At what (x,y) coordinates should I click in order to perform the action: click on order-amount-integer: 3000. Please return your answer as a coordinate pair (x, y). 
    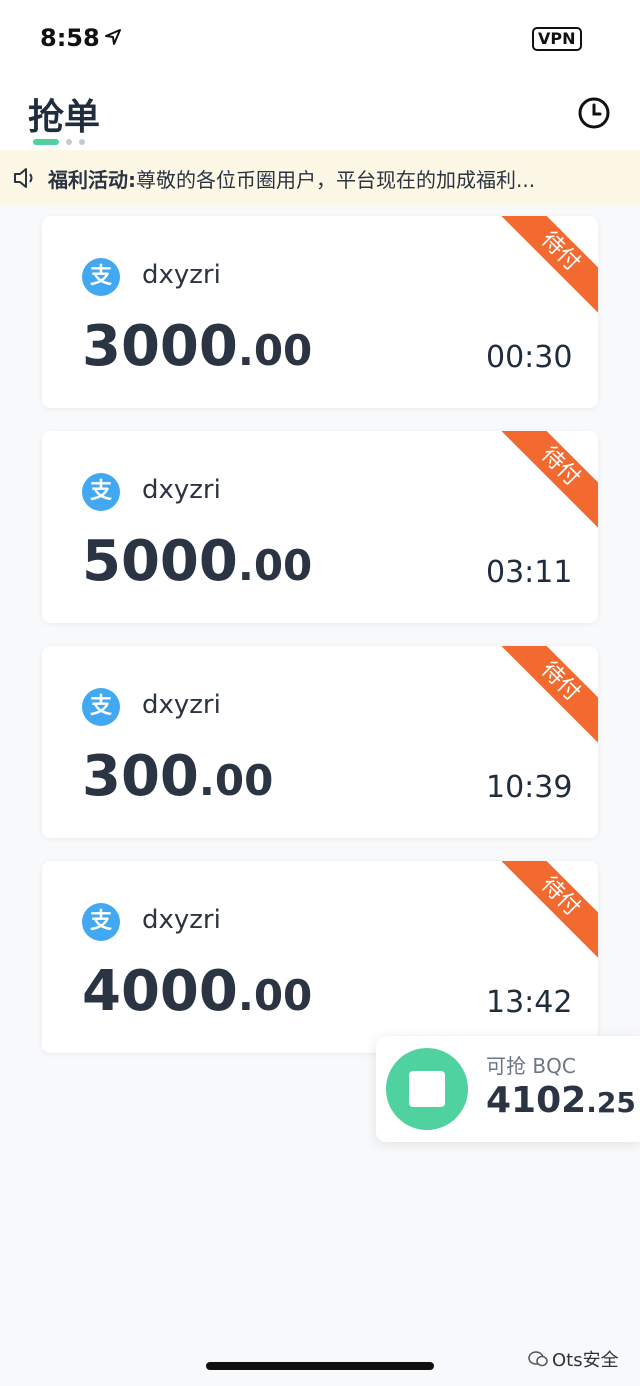
    Looking at the image, I should click on (160, 346).